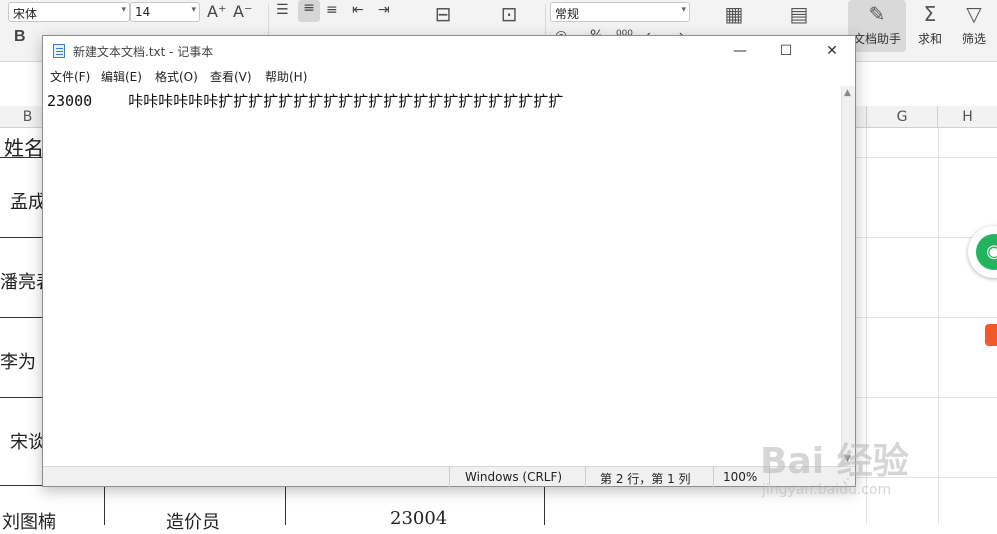 The width and height of the screenshot is (997, 534). I want to click on font-size-select: 14 ▾, so click(165, 12).